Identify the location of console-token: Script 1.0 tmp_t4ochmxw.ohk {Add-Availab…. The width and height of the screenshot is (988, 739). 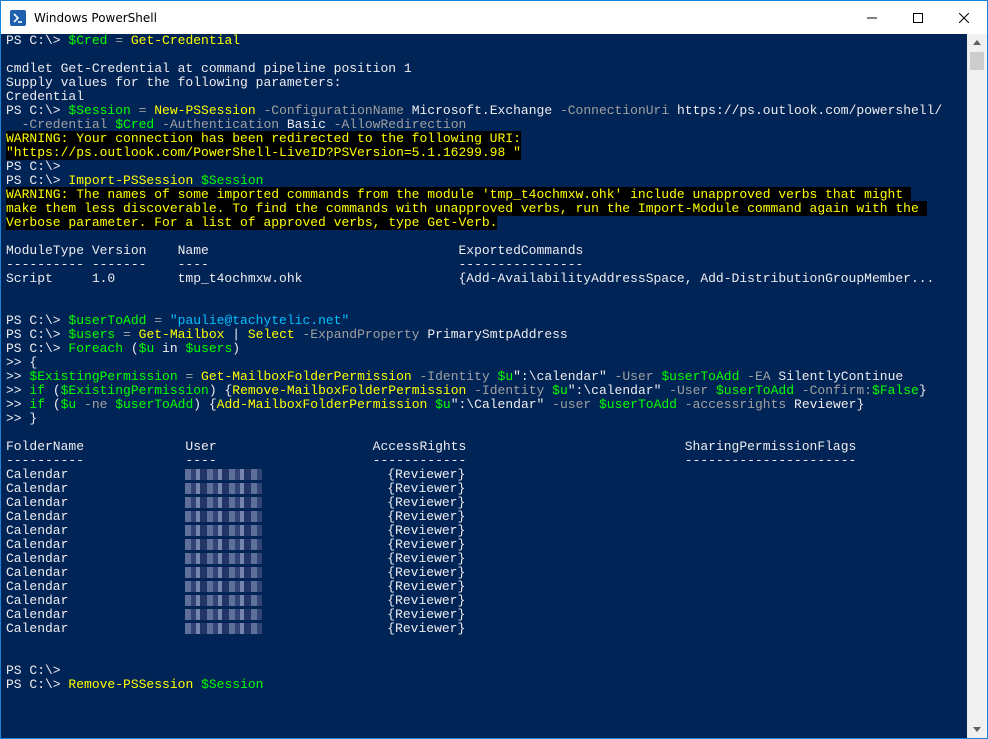
(470, 278).